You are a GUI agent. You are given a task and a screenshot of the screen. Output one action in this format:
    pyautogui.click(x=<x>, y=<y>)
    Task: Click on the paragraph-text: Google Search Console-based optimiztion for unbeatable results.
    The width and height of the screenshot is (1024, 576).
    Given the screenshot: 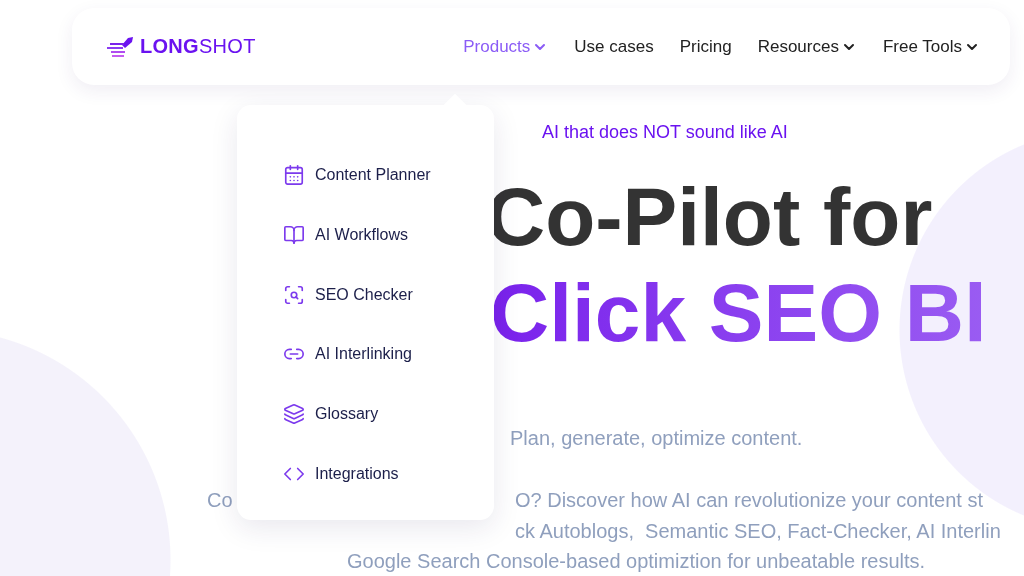 What is the action you would take?
    pyautogui.click(x=636, y=561)
    